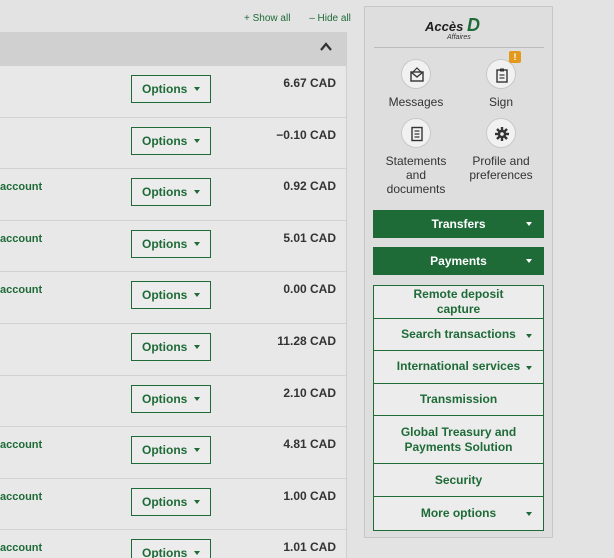 This screenshot has width=614, height=558. I want to click on transfers-button: Transfers, so click(458, 224).